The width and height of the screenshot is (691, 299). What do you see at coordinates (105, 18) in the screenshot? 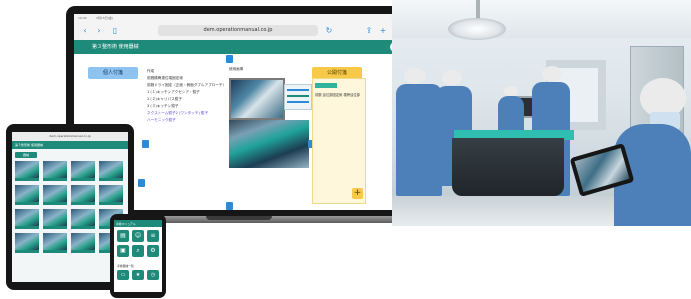
I see `status-date: 3月15日(金)` at bounding box center [105, 18].